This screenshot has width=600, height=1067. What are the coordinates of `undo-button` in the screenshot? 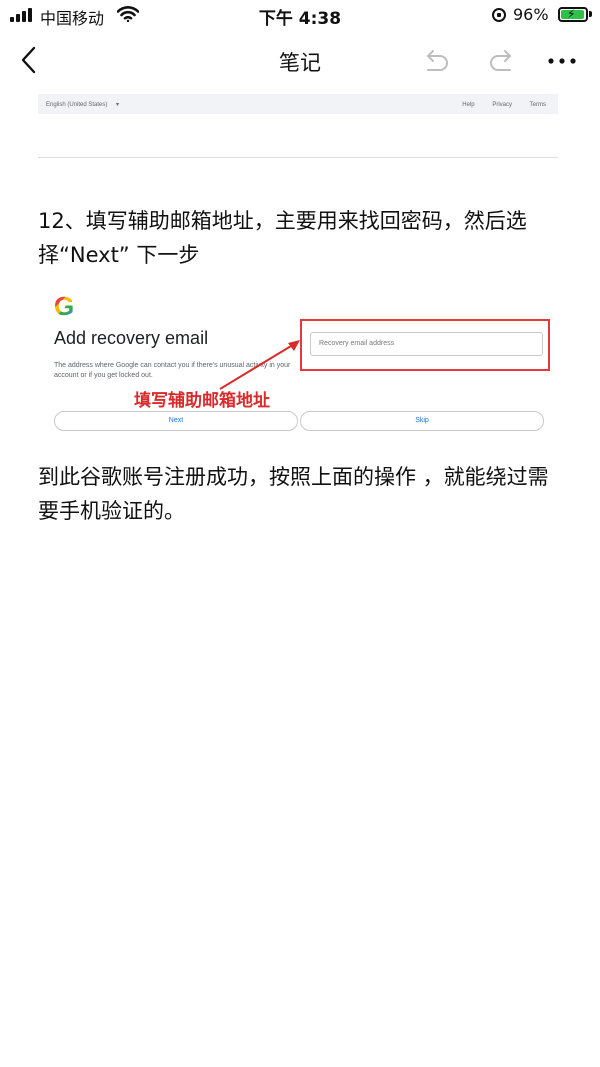 It's located at (436, 61).